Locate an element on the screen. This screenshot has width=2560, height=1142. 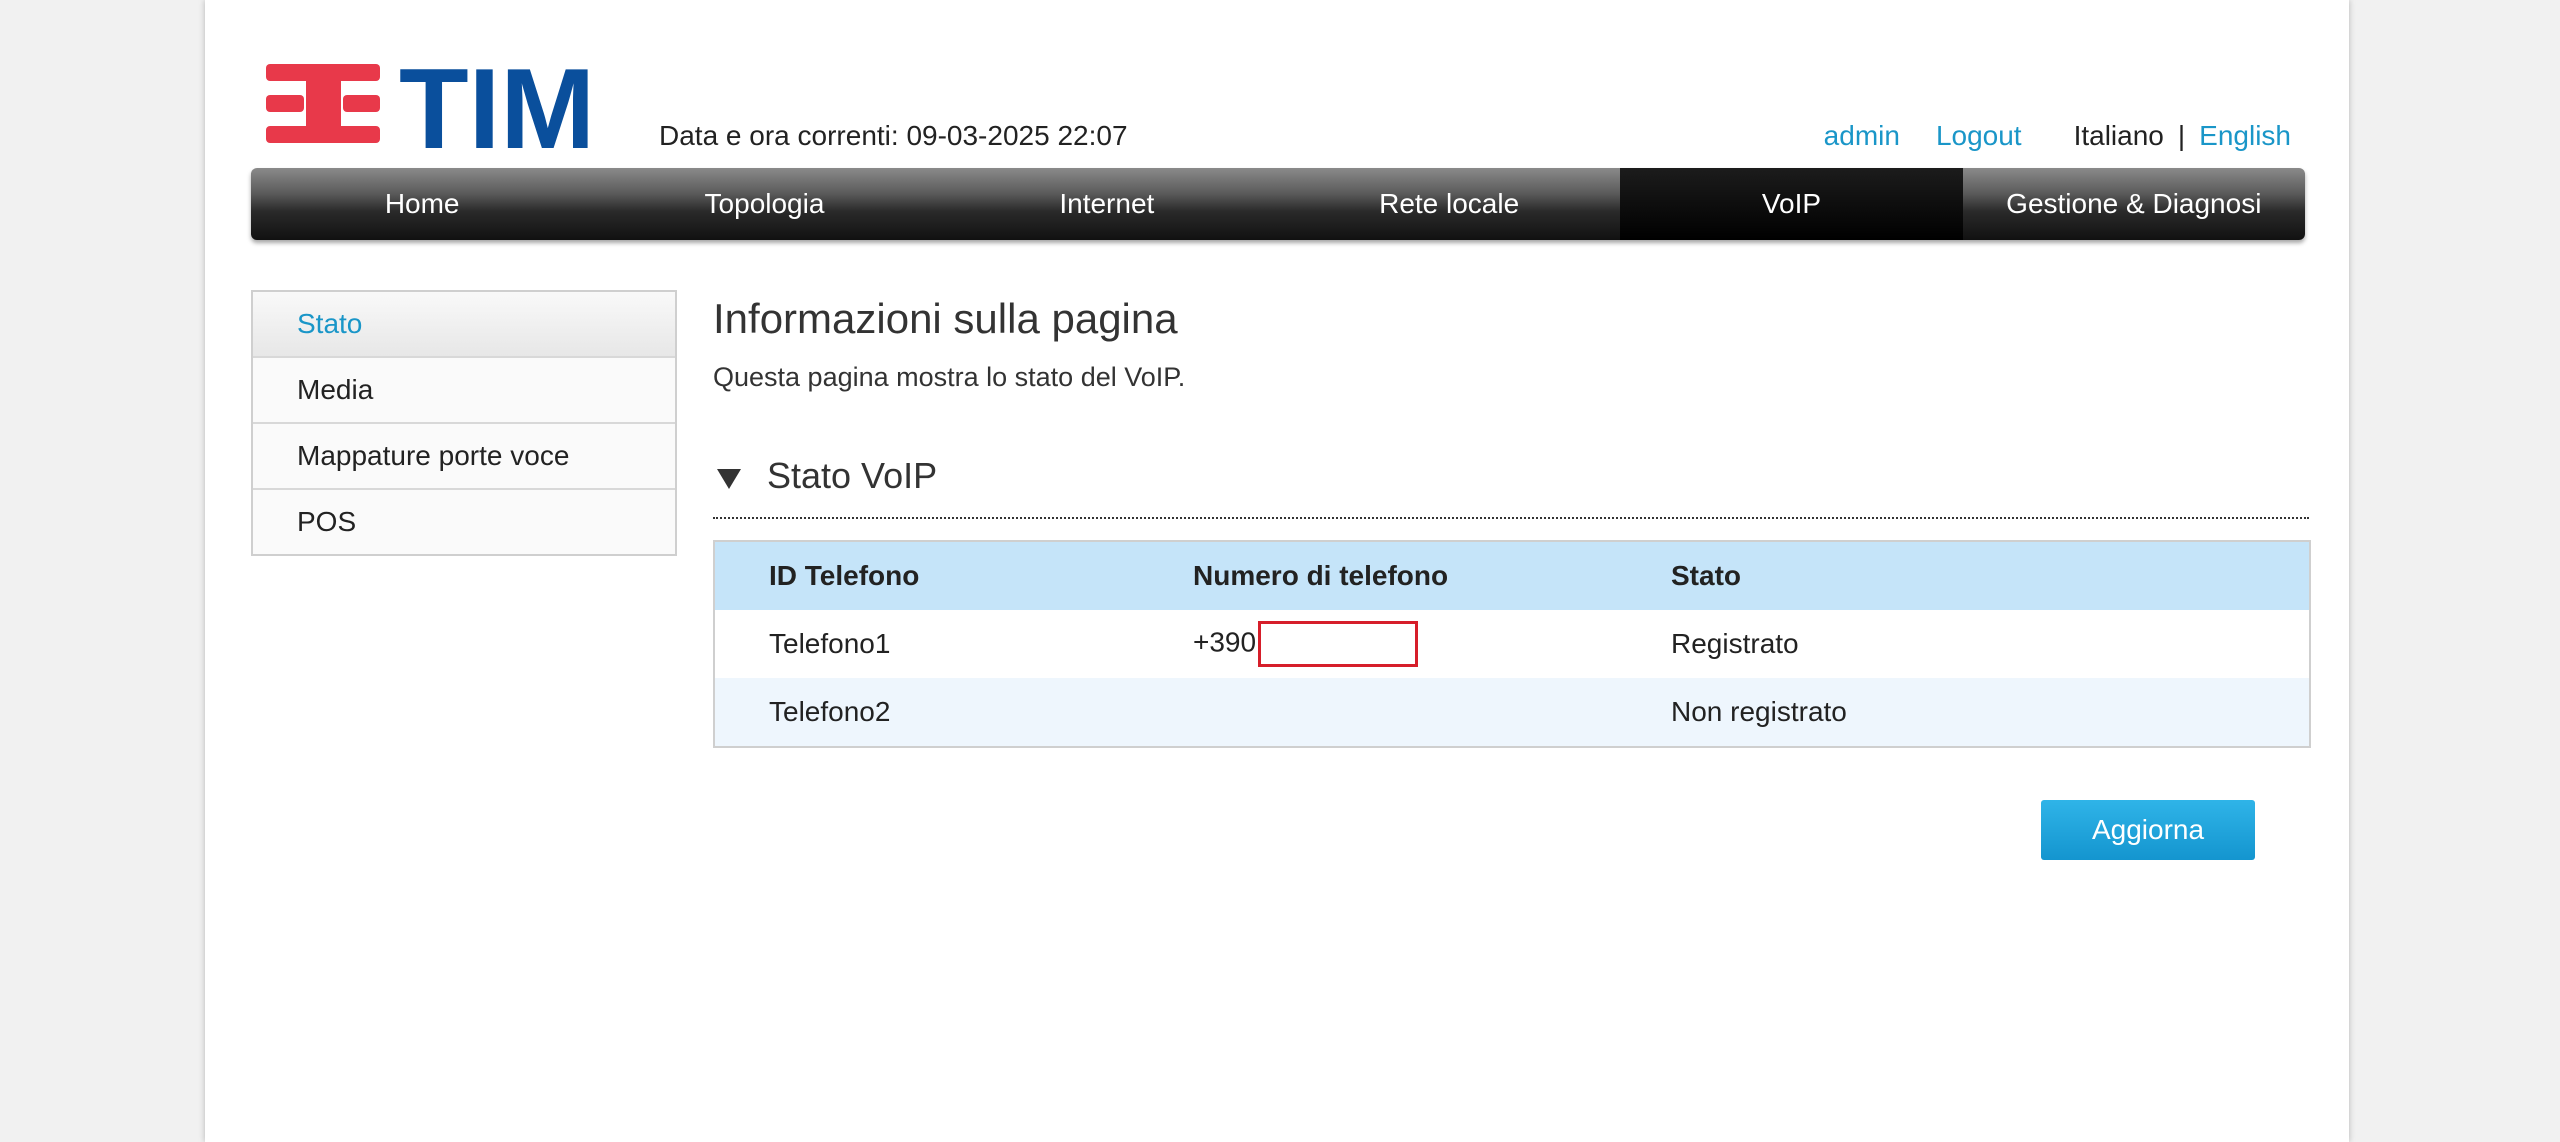
table-header-row: ID Telefono Numero di telefono Stato is located at coordinates (1512, 575).